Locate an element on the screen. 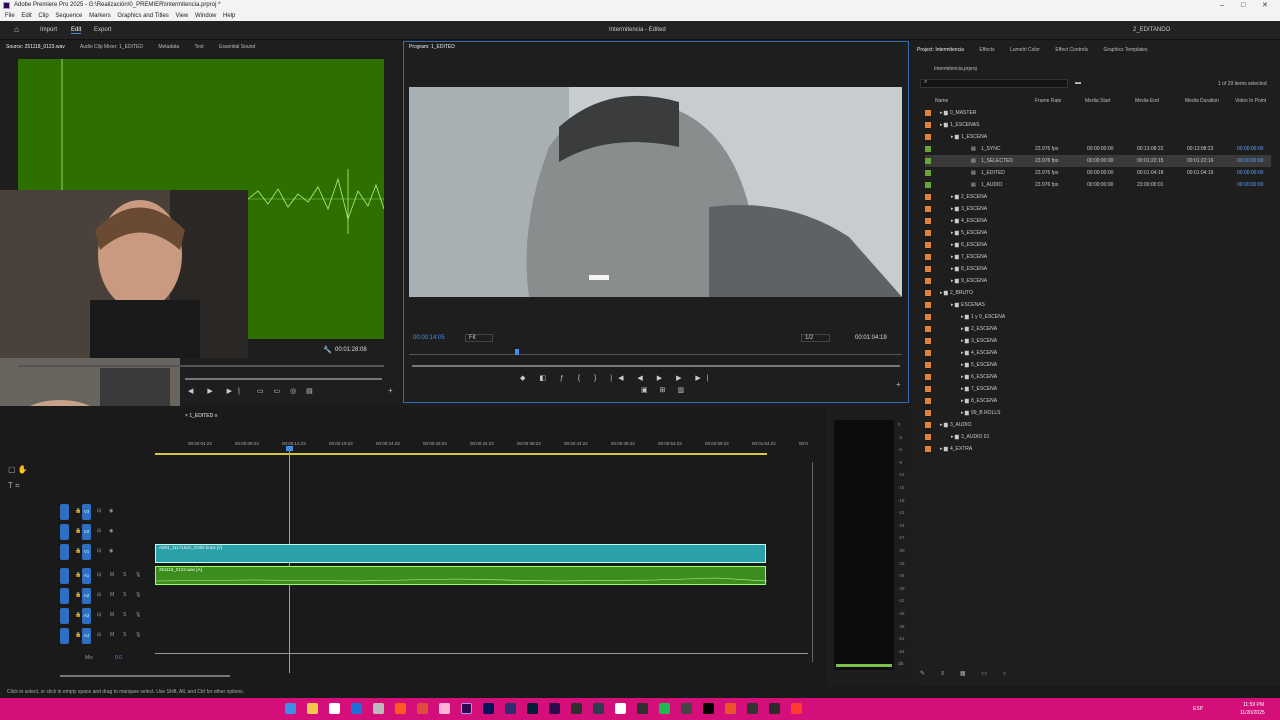  track-header-a3: 🔒 A3 ⊟ M S 🎙 is located at coordinates (105, 616).